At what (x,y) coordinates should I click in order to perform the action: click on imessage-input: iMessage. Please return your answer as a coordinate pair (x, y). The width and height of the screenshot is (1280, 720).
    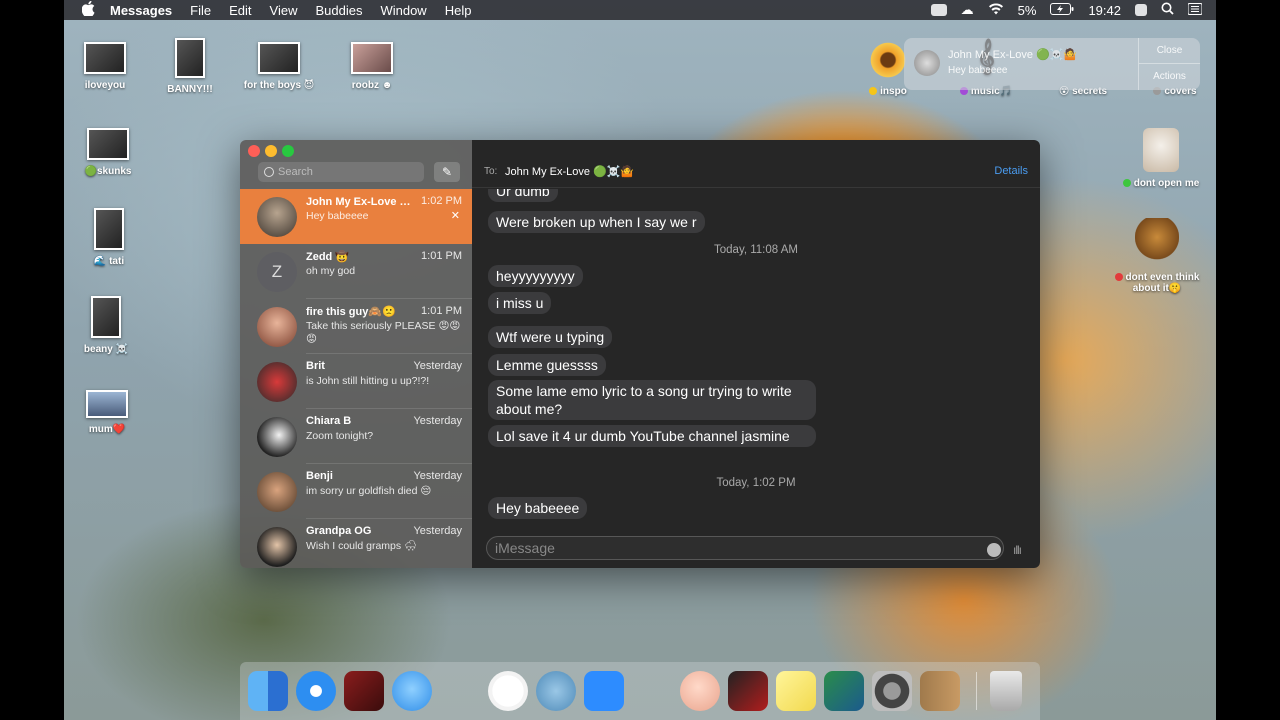
    Looking at the image, I should click on (745, 548).